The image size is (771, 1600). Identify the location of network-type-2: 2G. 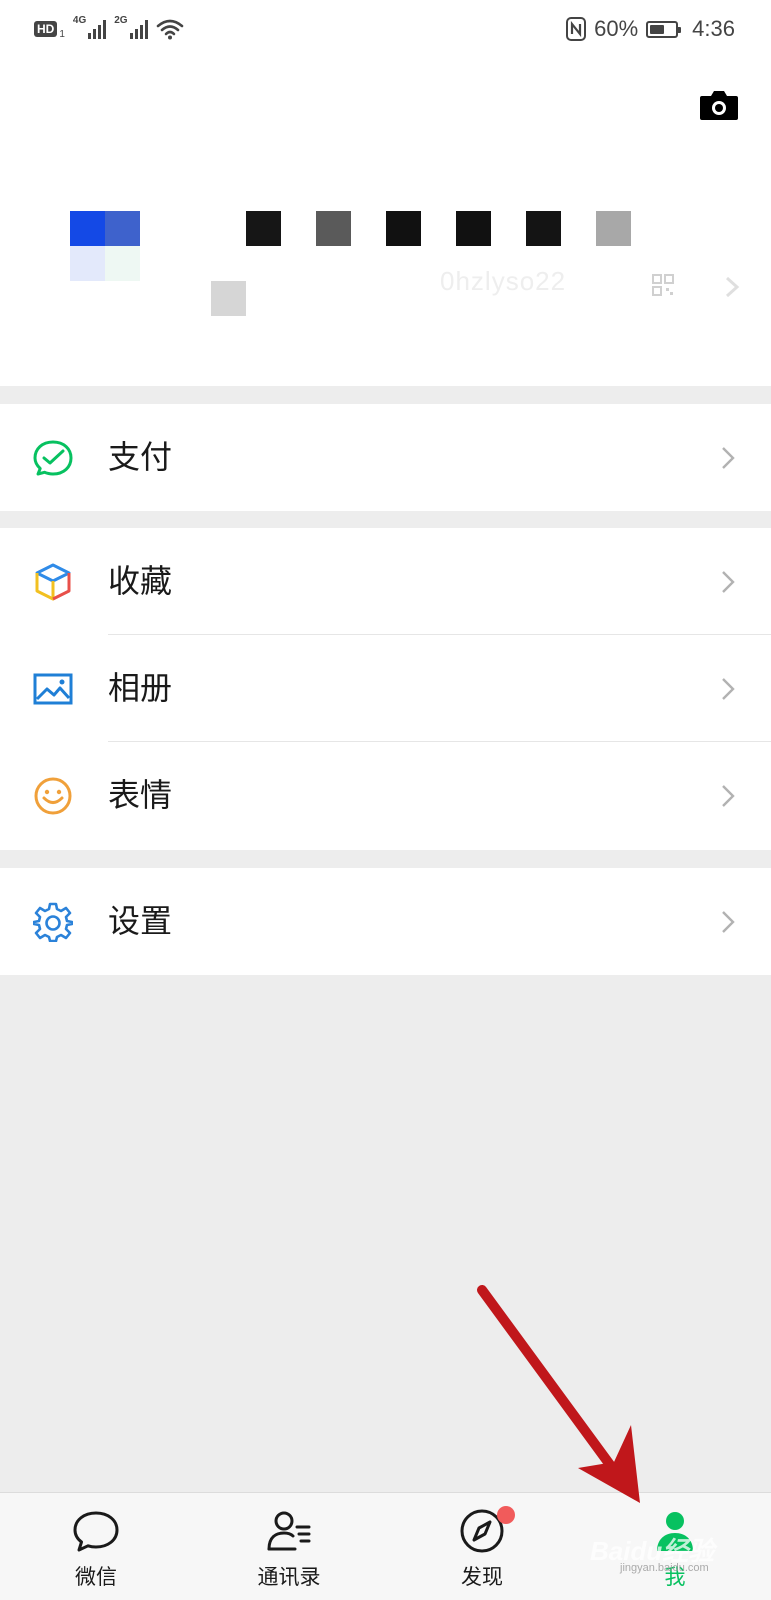
(121, 20).